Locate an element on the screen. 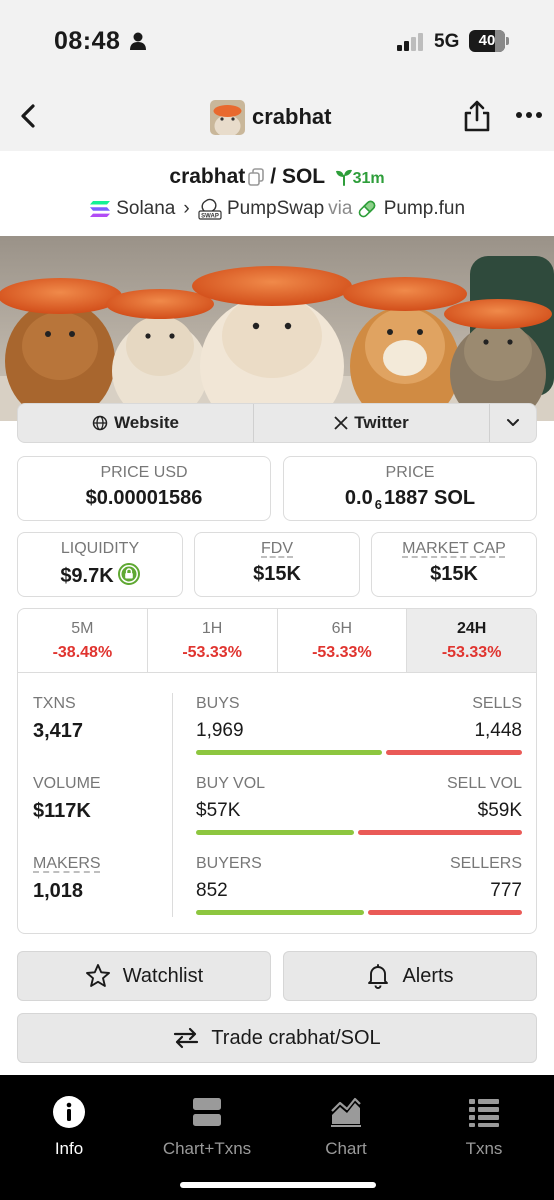 The height and width of the screenshot is (1200, 554). tab-label: 24H is located at coordinates (471, 628).